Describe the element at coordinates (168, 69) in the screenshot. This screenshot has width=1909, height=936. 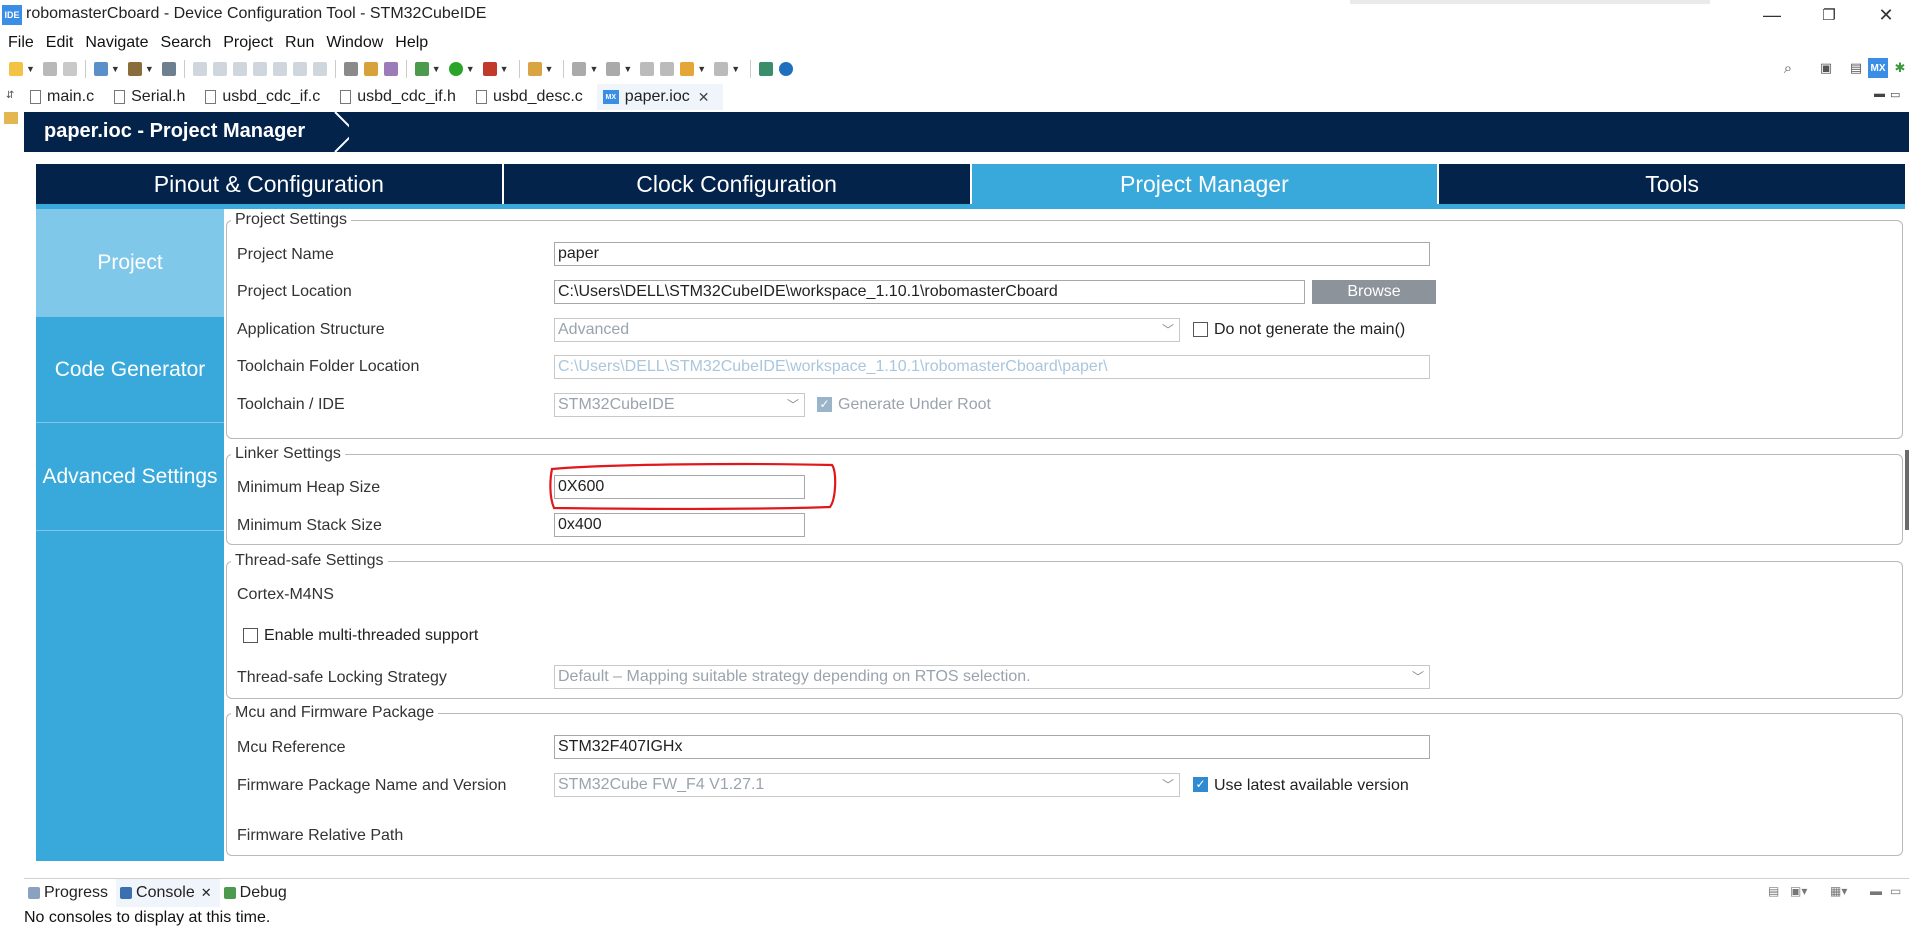
I see `binary-icon` at that location.